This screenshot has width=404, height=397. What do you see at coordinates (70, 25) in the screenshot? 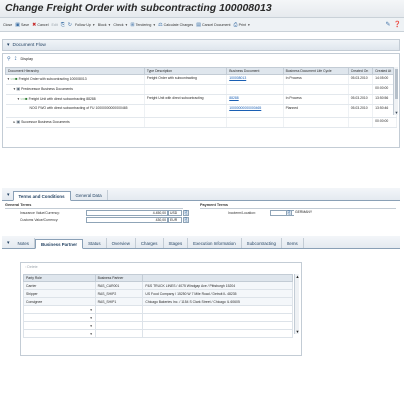
I see `refresh-icon: ↻` at bounding box center [70, 25].